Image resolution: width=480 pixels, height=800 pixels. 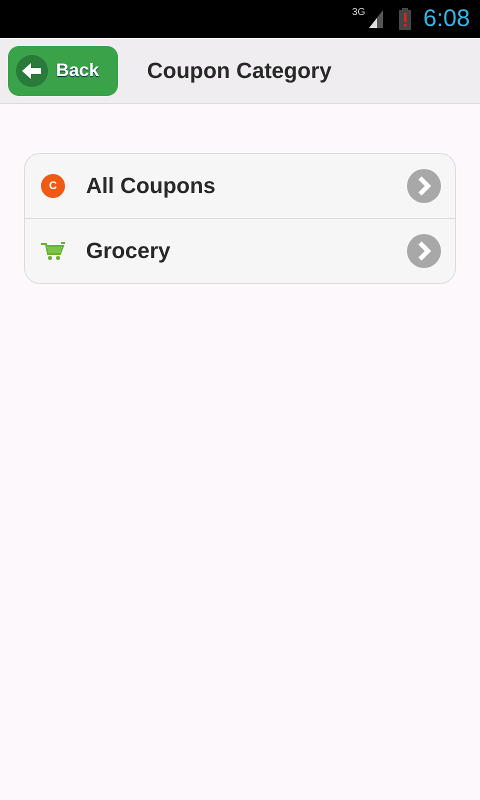 What do you see at coordinates (240, 250) in the screenshot?
I see `category-item: Grocery` at bounding box center [240, 250].